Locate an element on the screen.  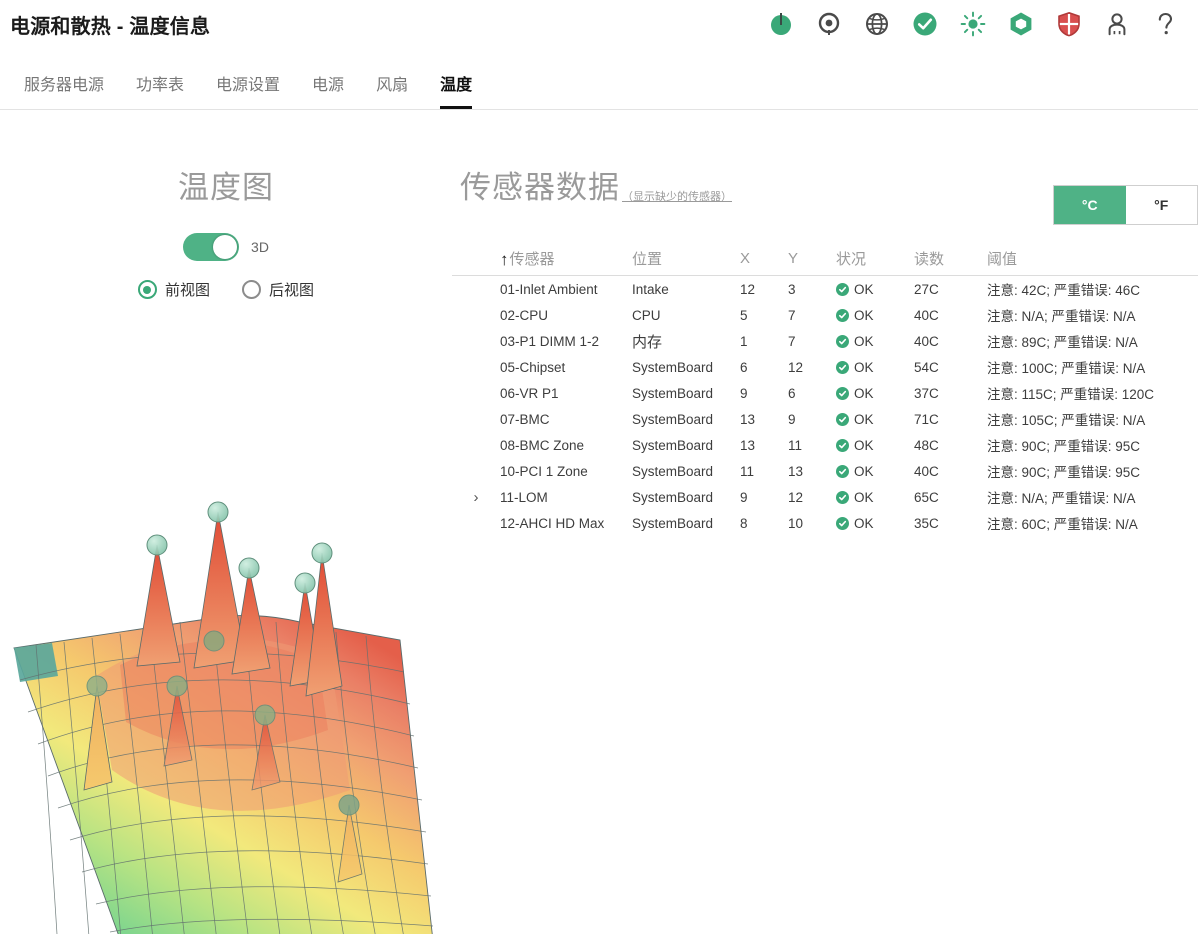
cell-x: 6 is located at coordinates (744, 367).